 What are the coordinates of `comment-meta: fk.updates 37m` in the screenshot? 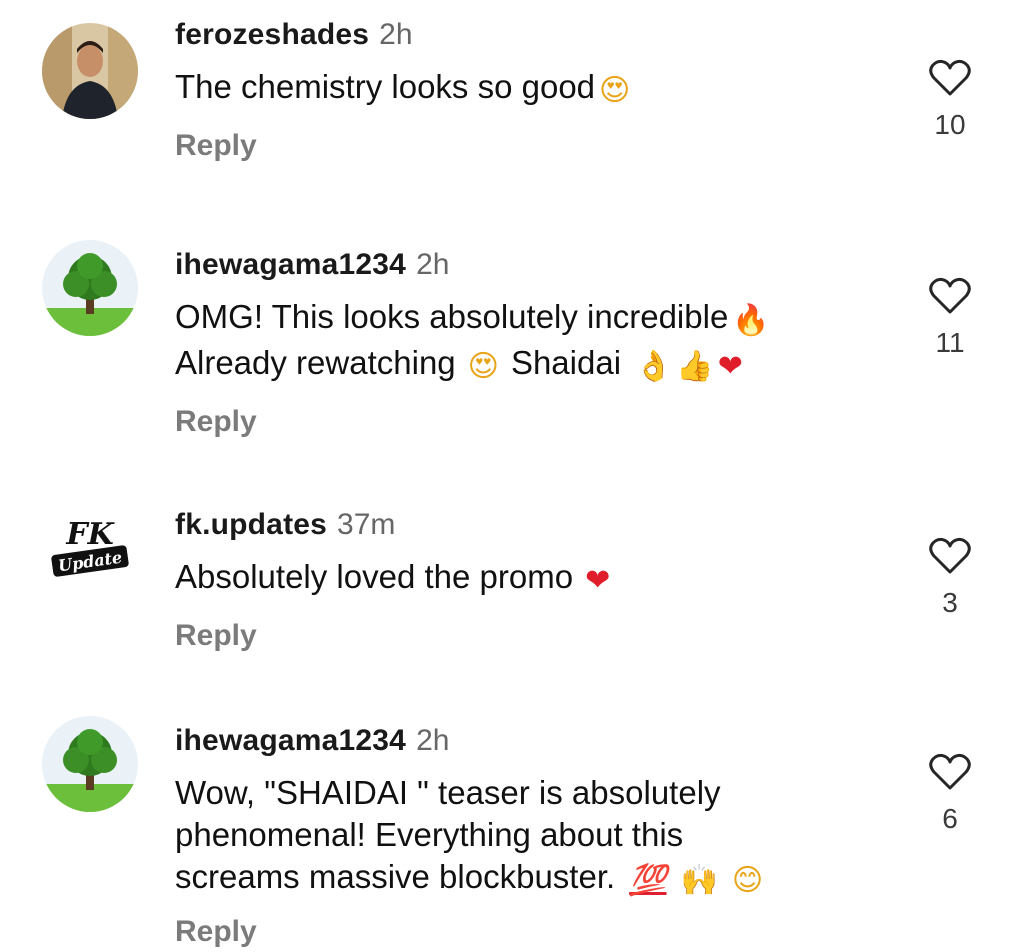 It's located at (535, 525).